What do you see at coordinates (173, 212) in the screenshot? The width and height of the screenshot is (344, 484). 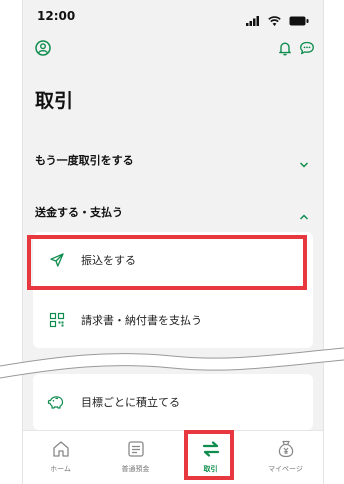 I see `section-send-pay: 送金する・支払う` at bounding box center [173, 212].